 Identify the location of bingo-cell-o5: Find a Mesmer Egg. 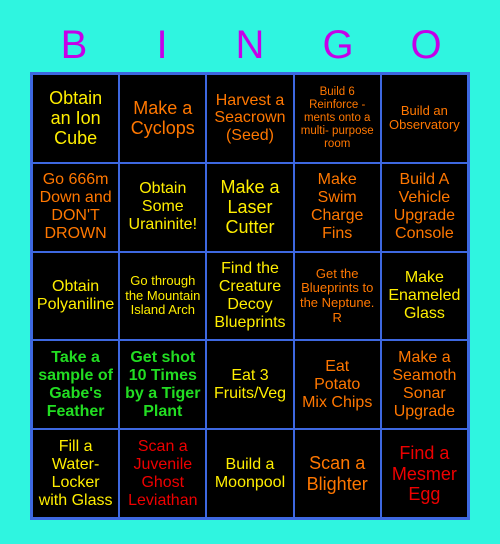
(424, 473).